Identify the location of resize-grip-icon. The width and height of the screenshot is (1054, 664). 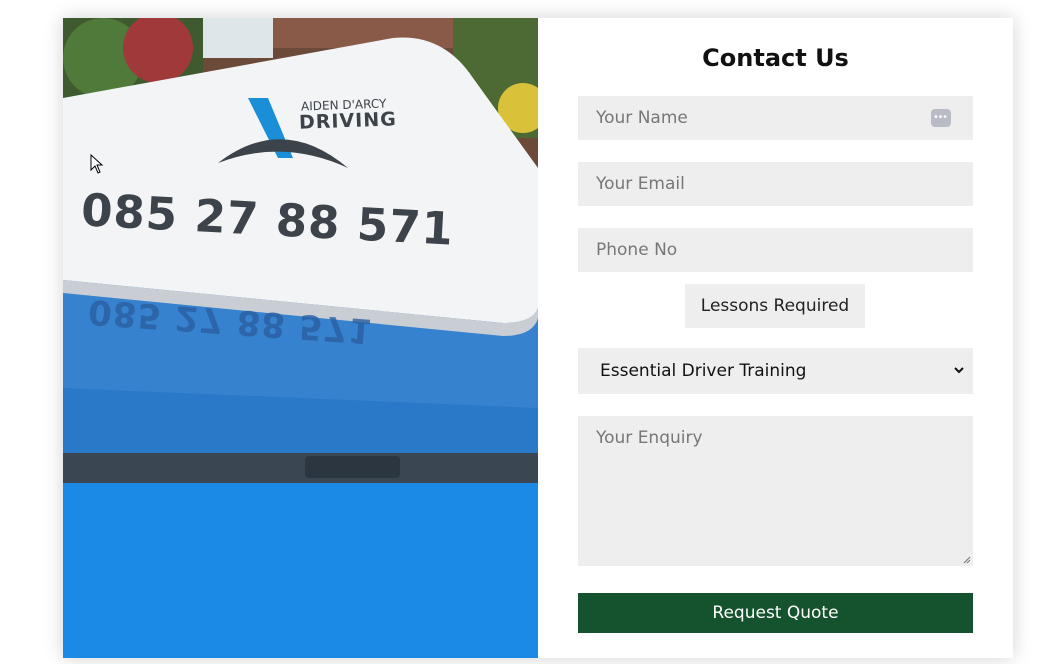
(967, 560).